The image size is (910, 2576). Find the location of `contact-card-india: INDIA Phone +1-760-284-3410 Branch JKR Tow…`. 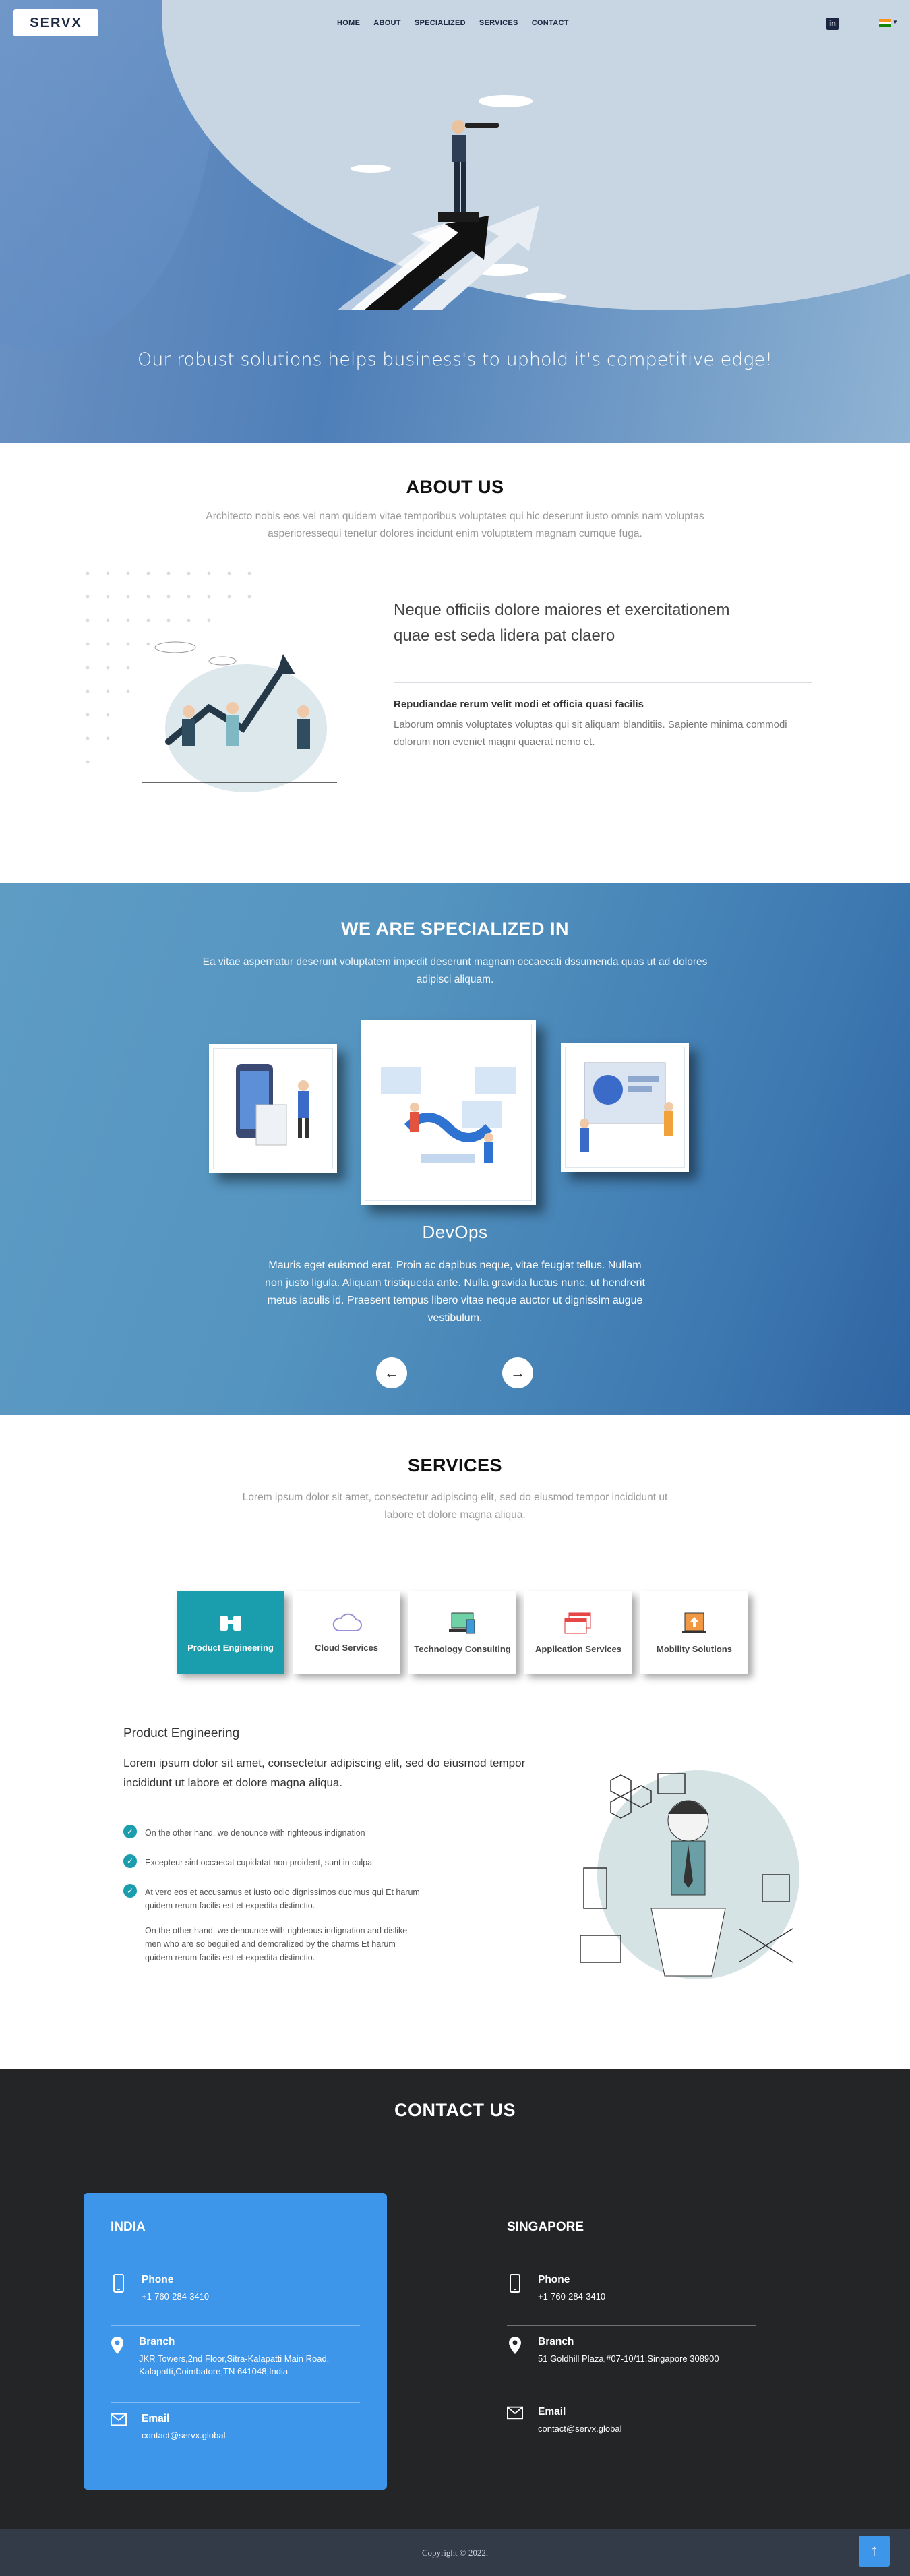

contact-card-india: INDIA Phone +1-760-284-3410 Branch JKR Tow… is located at coordinates (235, 2342).